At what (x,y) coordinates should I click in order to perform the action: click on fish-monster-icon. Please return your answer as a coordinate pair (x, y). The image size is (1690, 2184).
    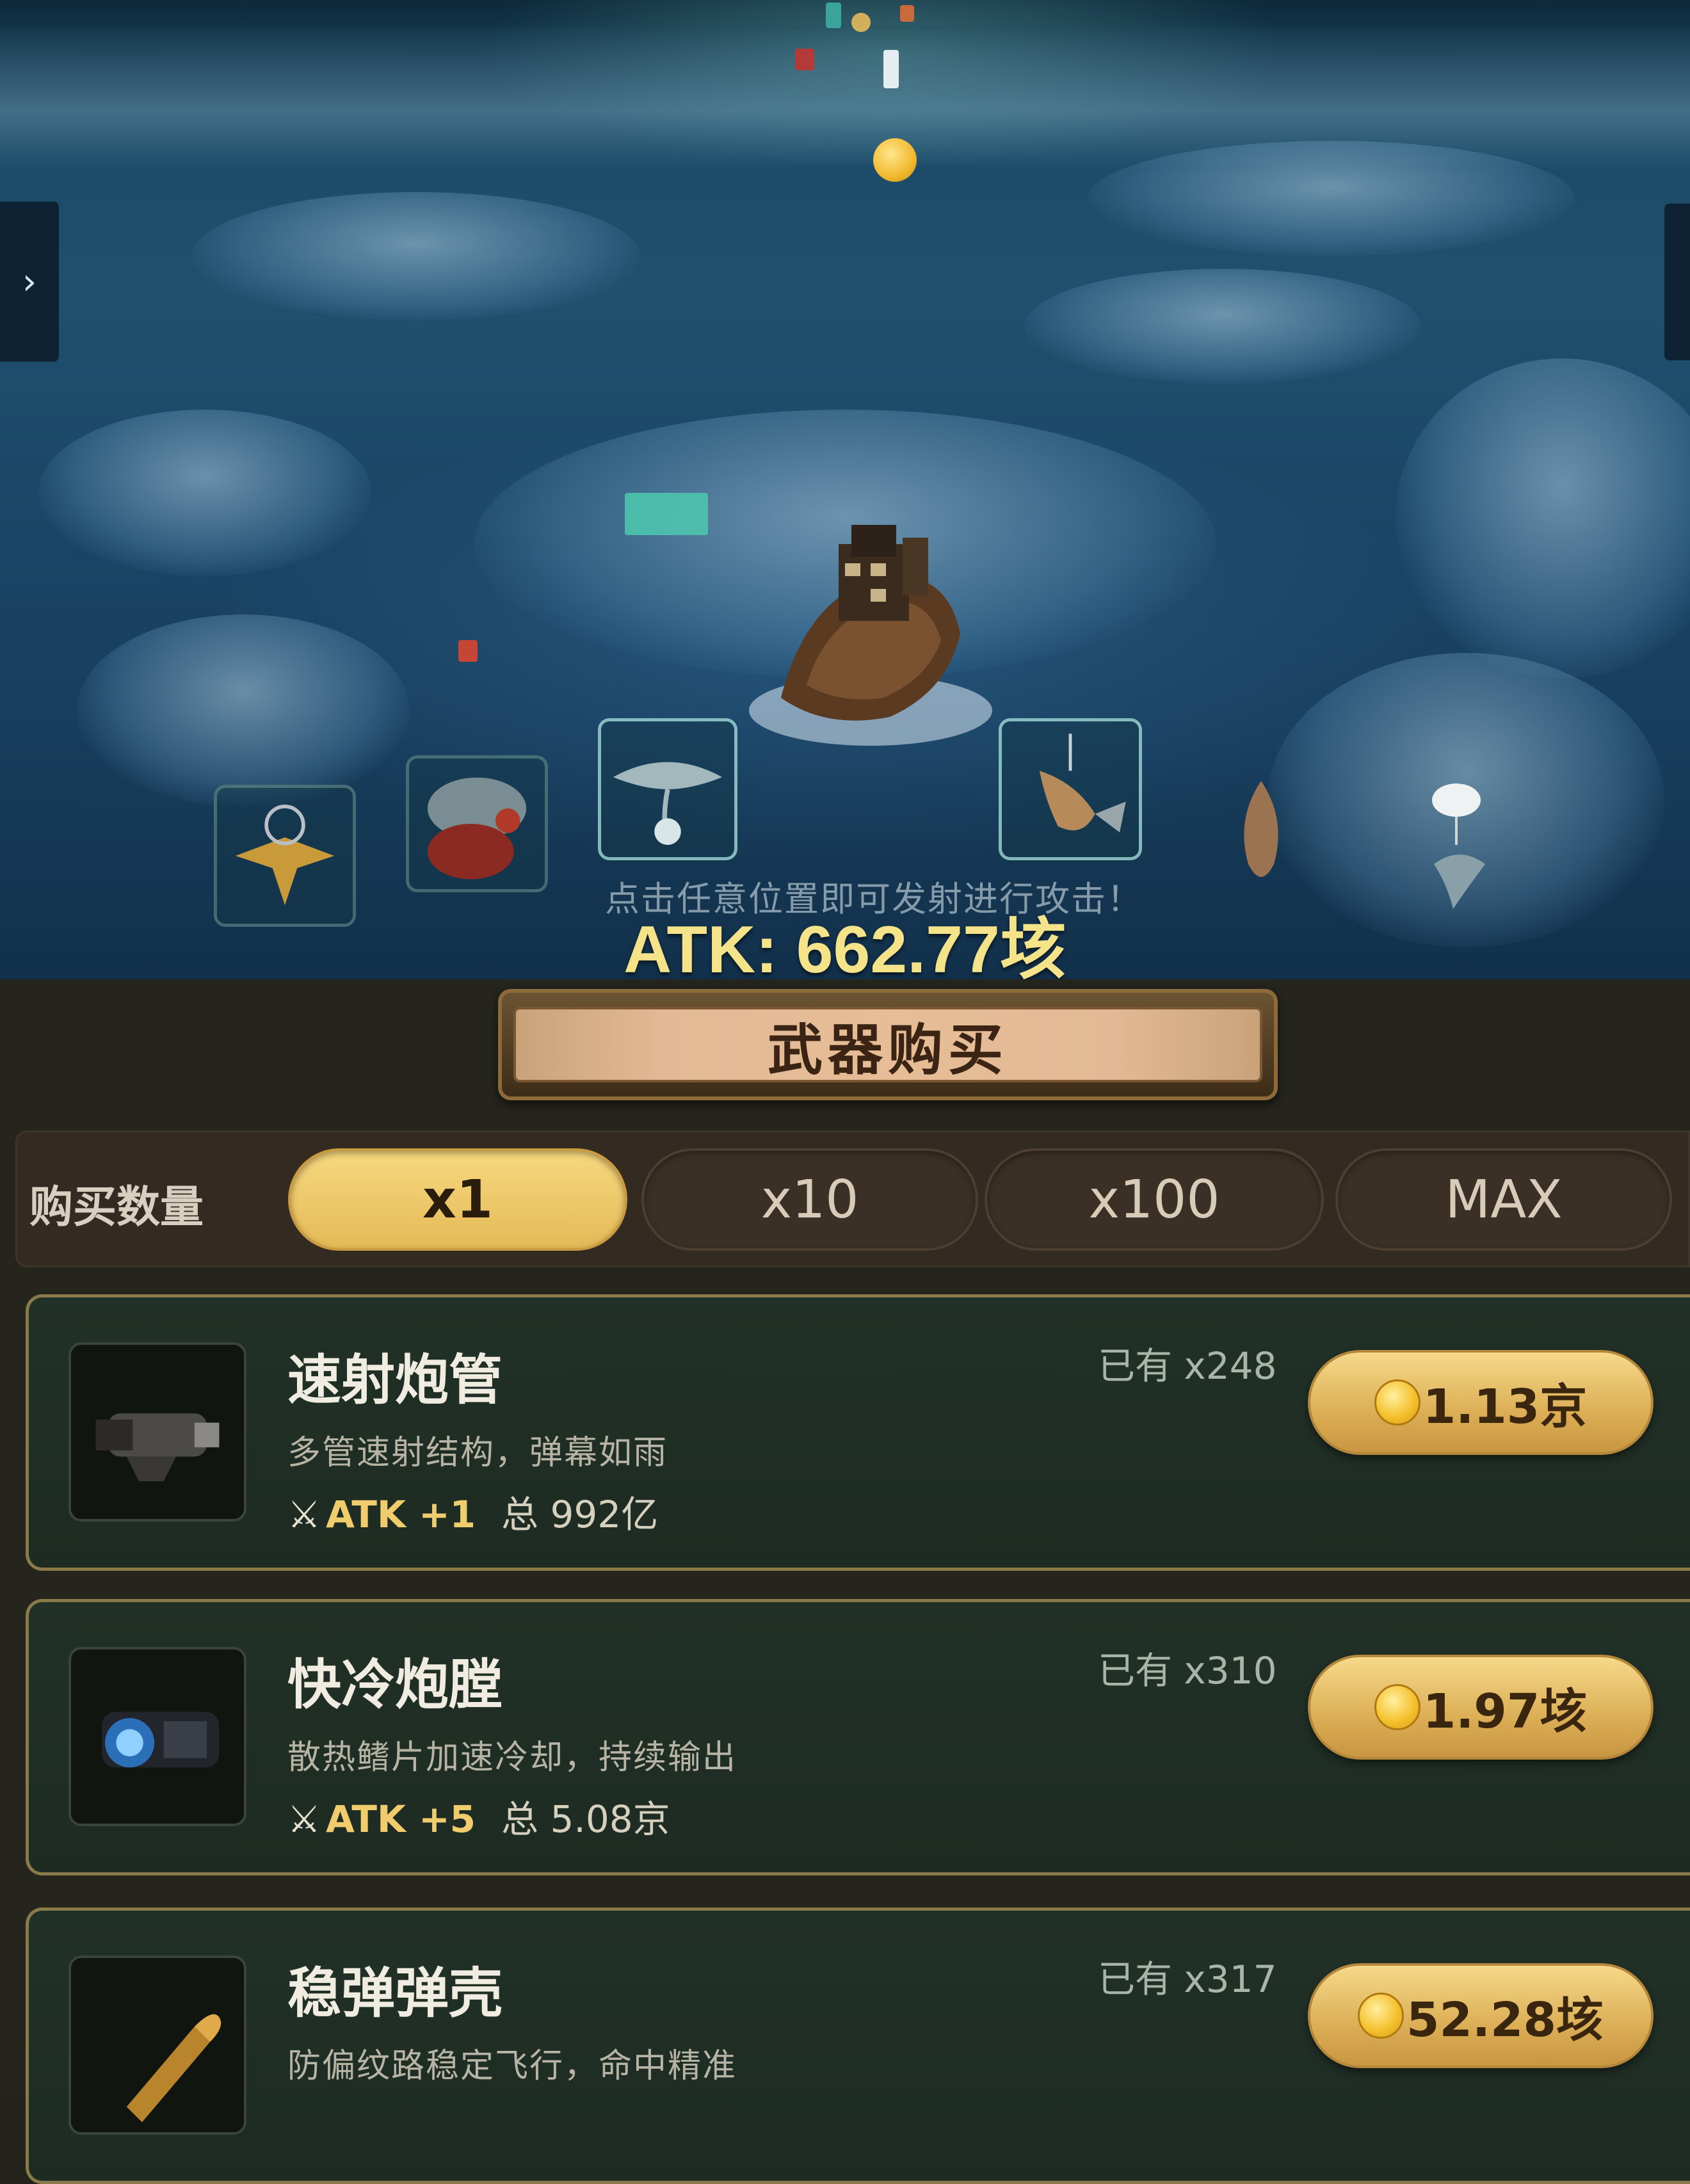
    Looking at the image, I should click on (1082, 784).